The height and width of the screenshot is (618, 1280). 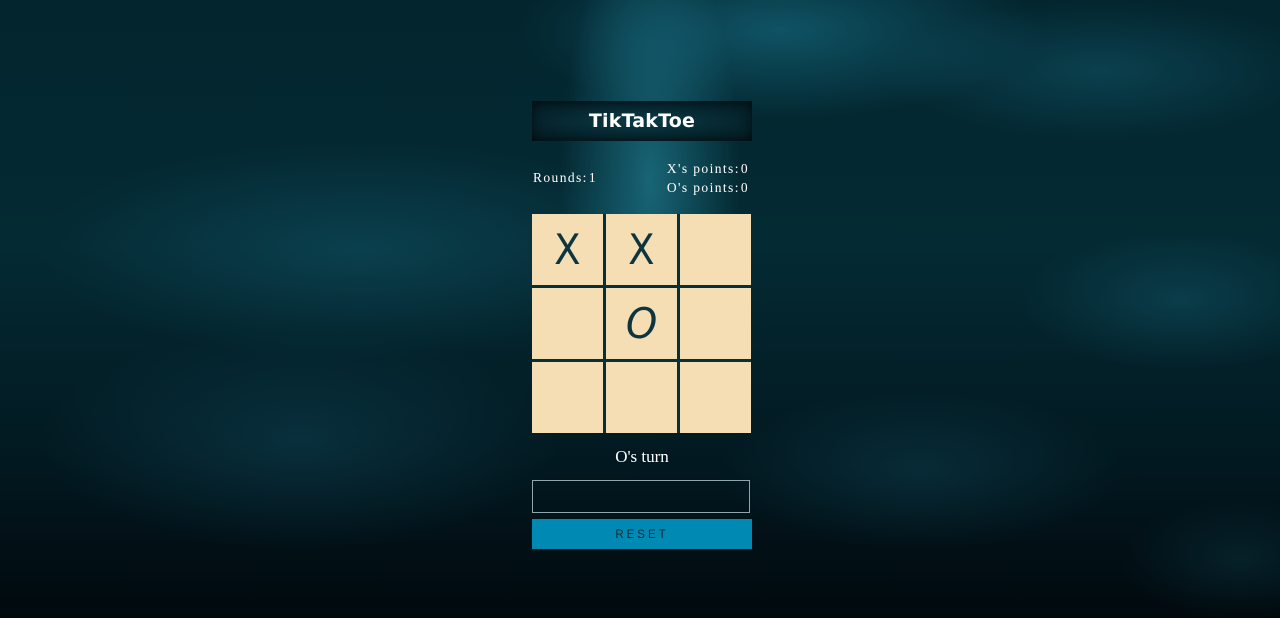 What do you see at coordinates (642, 534) in the screenshot?
I see `reset-button: RESET` at bounding box center [642, 534].